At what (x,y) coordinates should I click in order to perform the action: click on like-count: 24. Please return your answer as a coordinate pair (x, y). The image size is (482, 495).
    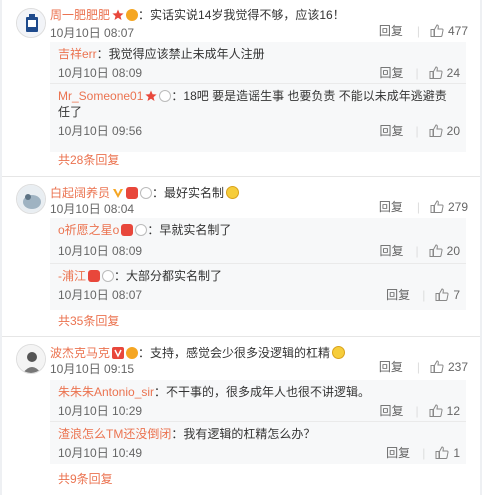
    Looking at the image, I should click on (453, 73).